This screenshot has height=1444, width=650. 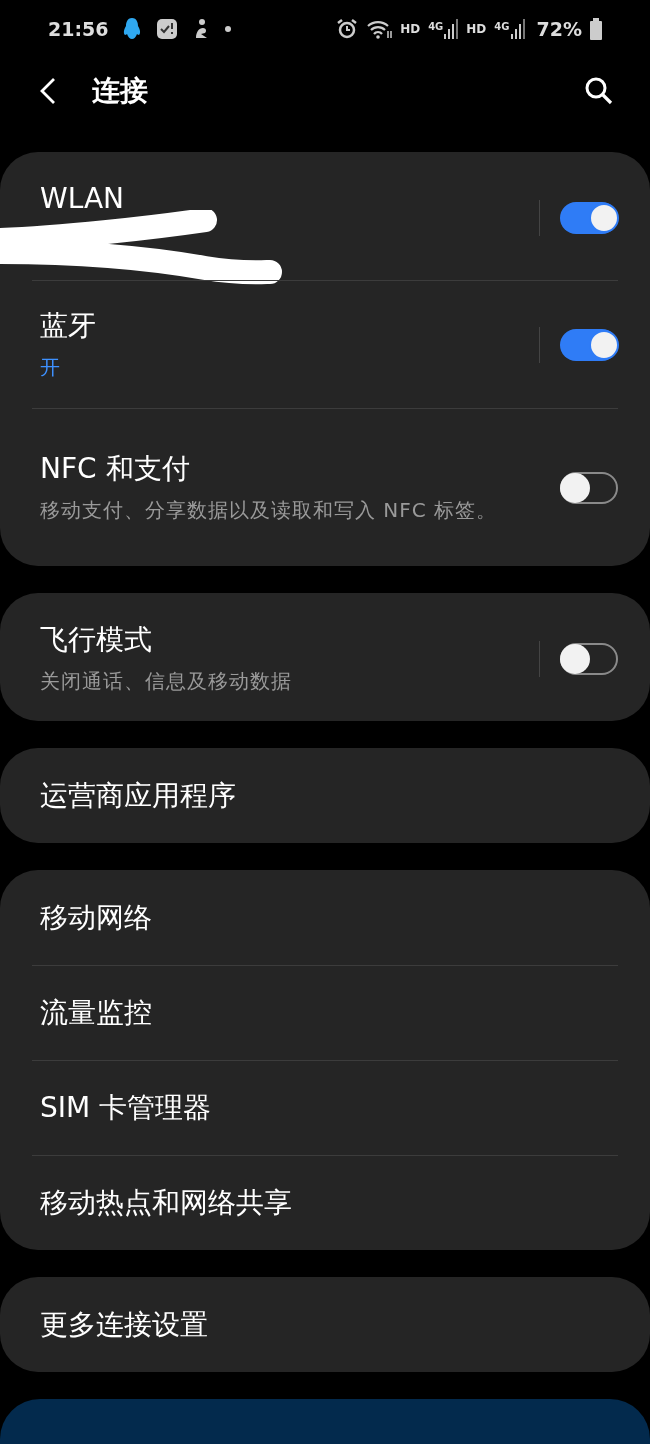 I want to click on dot-icon, so click(x=228, y=29).